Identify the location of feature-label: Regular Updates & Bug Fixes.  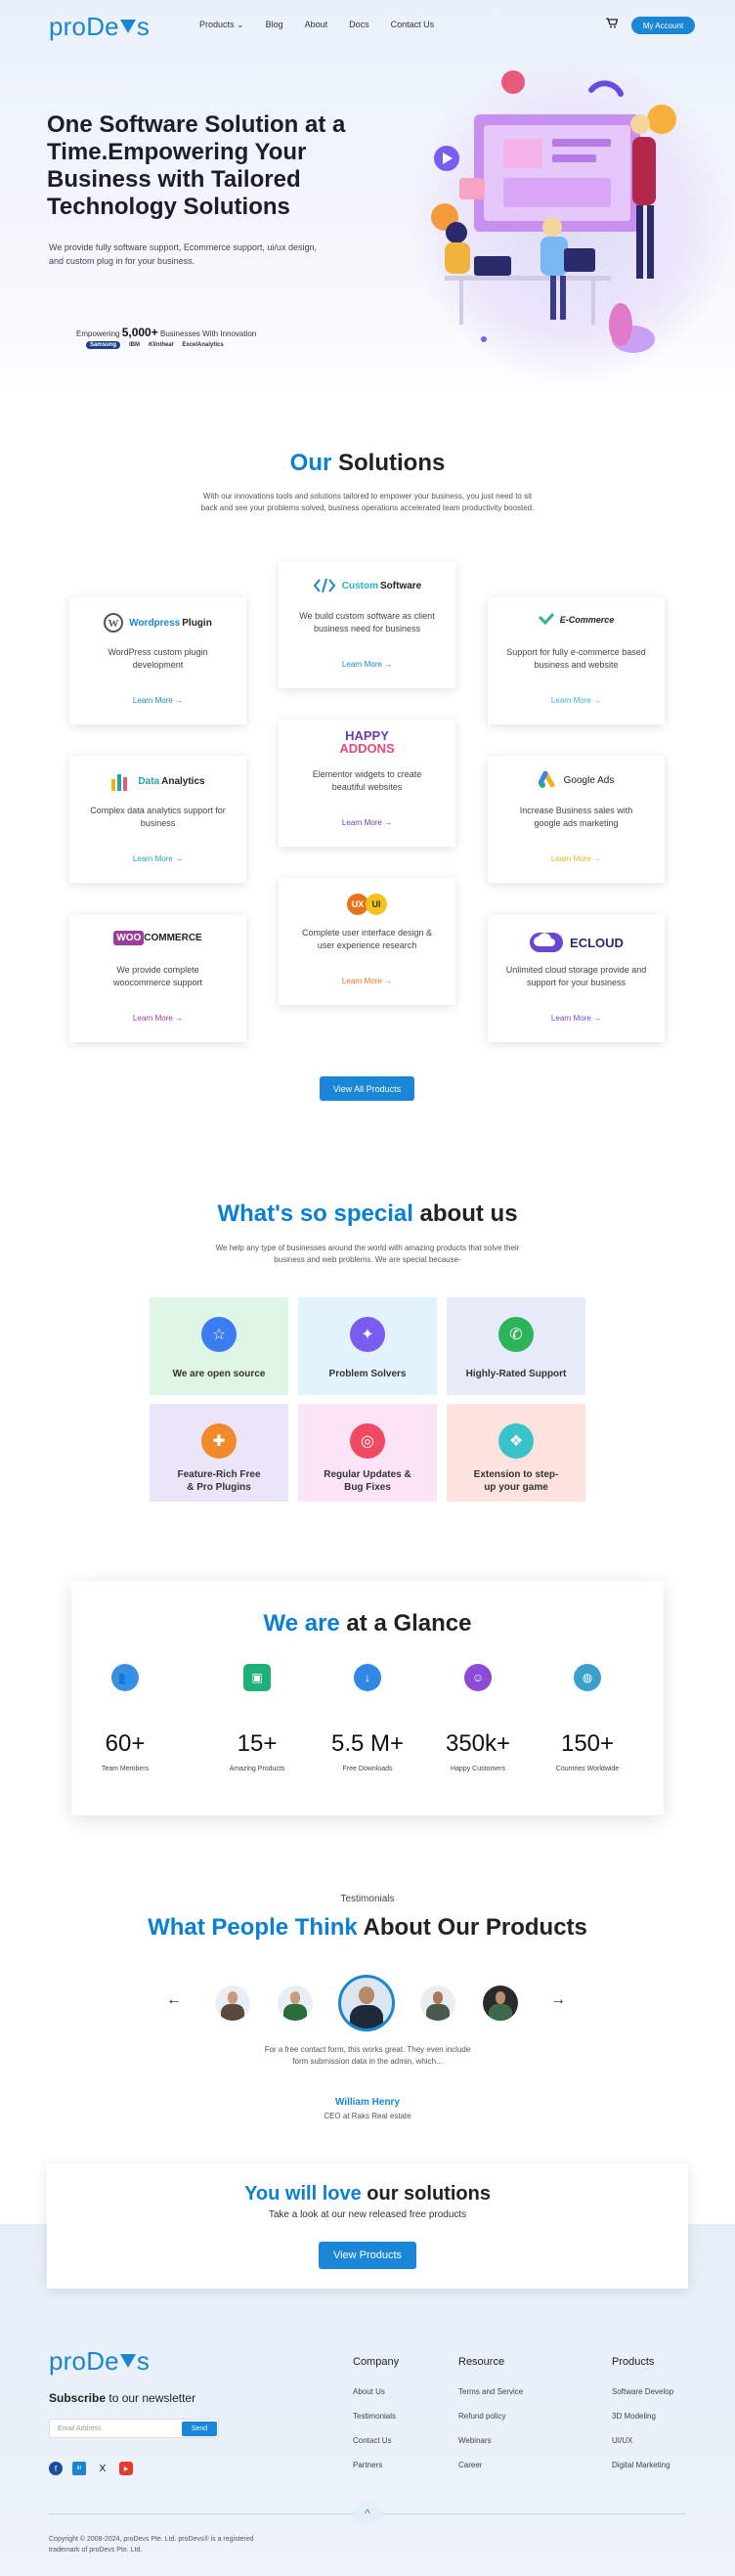
(367, 1481).